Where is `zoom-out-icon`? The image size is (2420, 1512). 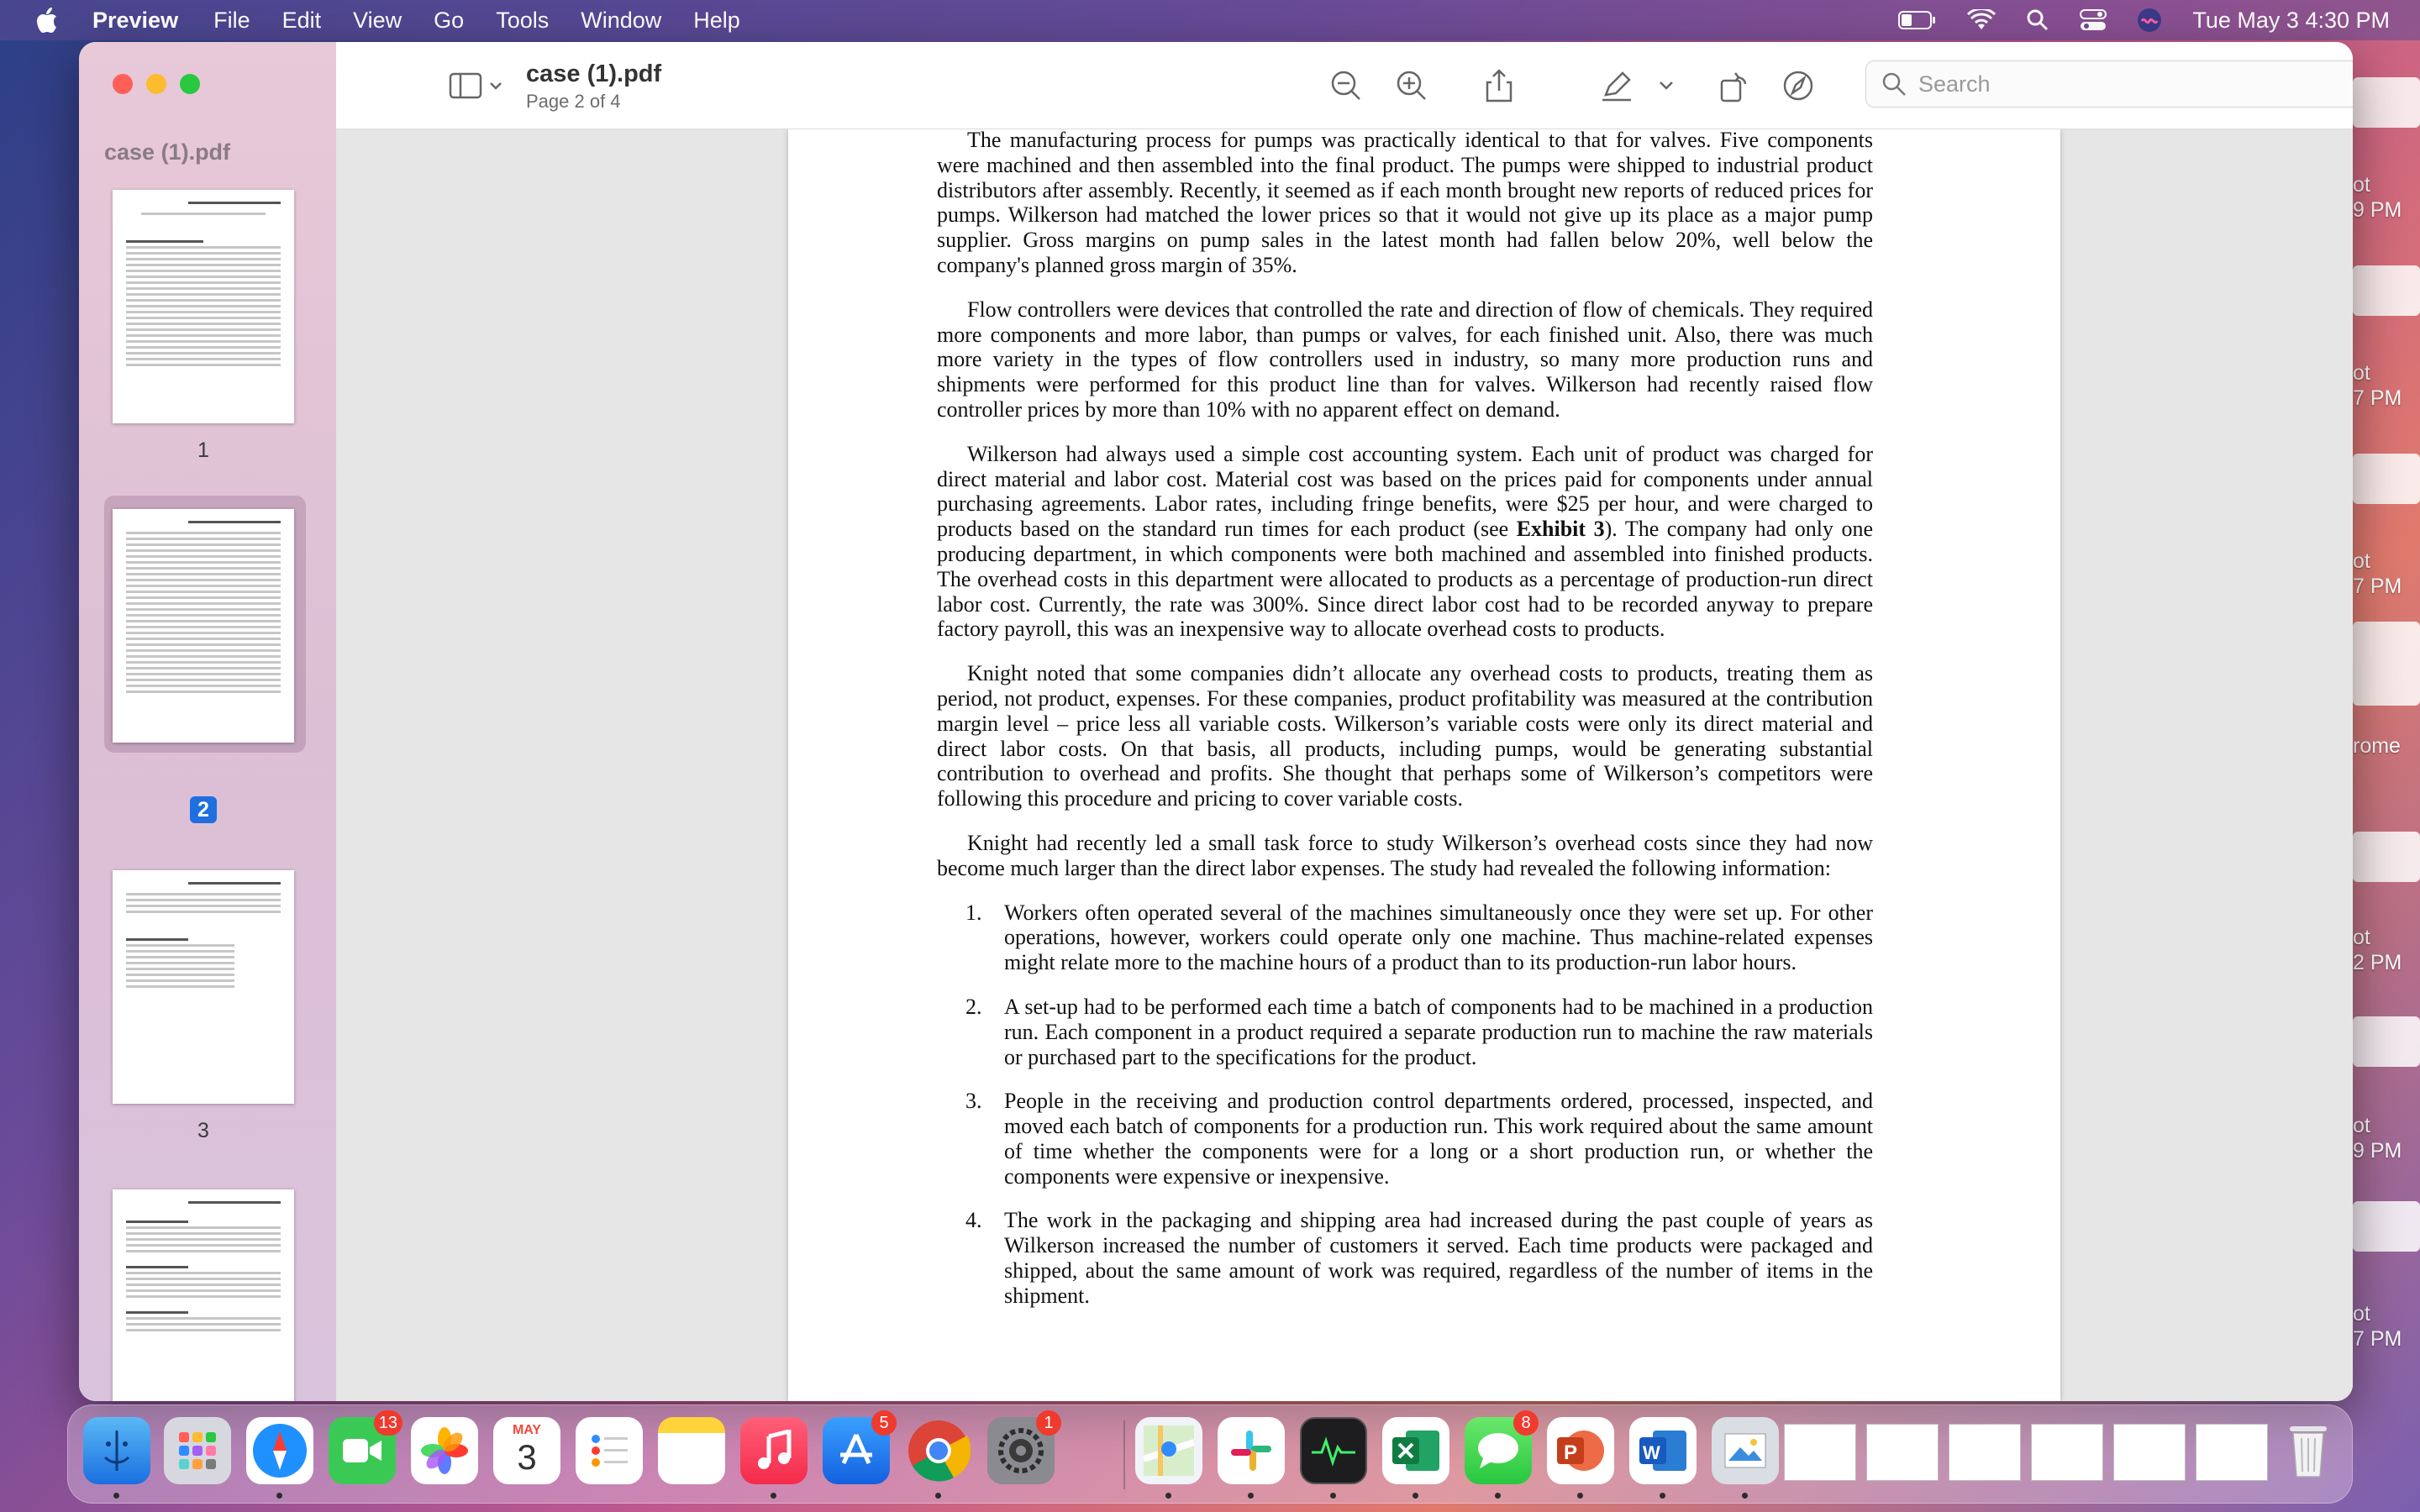 zoom-out-icon is located at coordinates (1346, 85).